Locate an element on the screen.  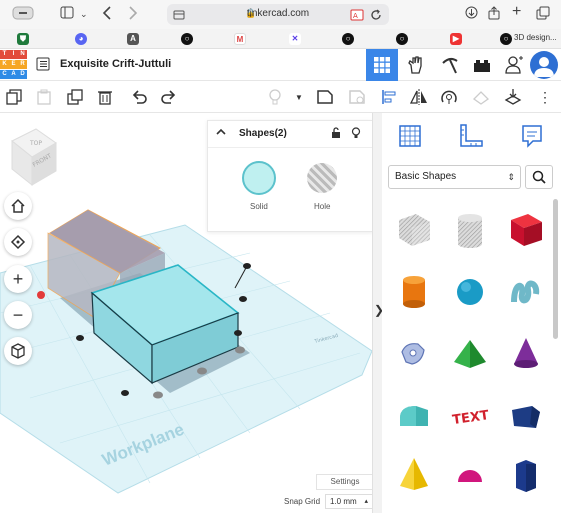
shape-box-hole is located at coordinates (414, 230).